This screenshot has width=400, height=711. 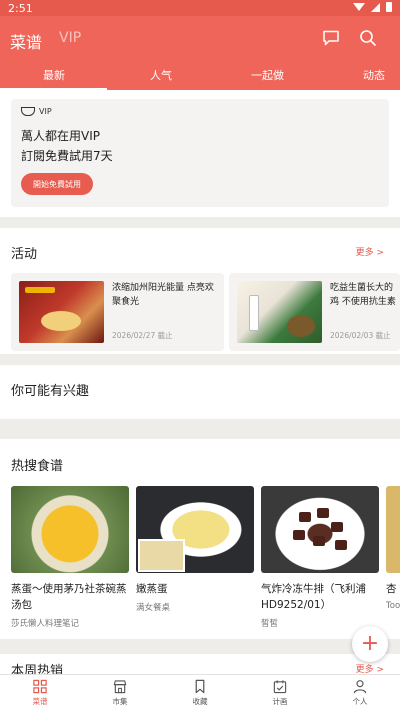 I want to click on nav-profile: 个人, so click(x=360, y=693).